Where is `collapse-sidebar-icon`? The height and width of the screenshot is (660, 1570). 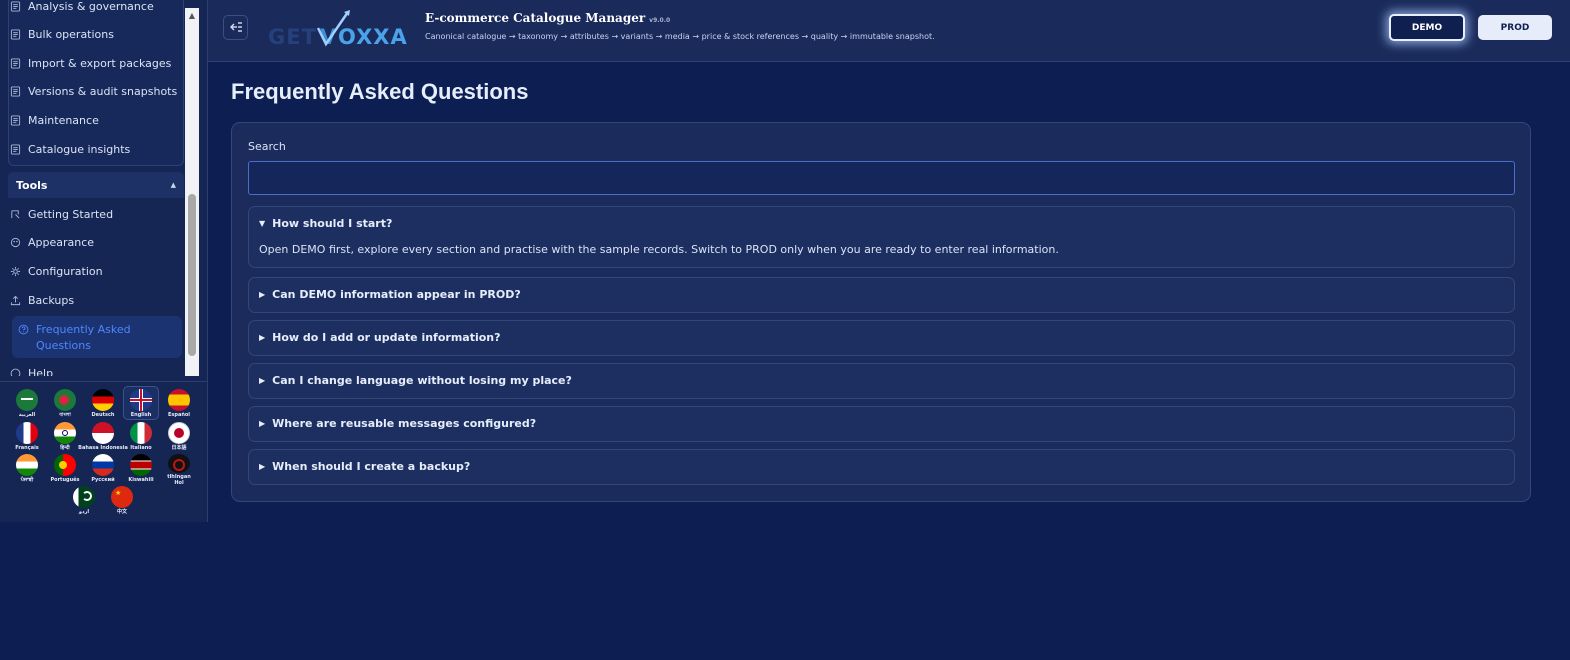
collapse-sidebar-icon is located at coordinates (236, 27).